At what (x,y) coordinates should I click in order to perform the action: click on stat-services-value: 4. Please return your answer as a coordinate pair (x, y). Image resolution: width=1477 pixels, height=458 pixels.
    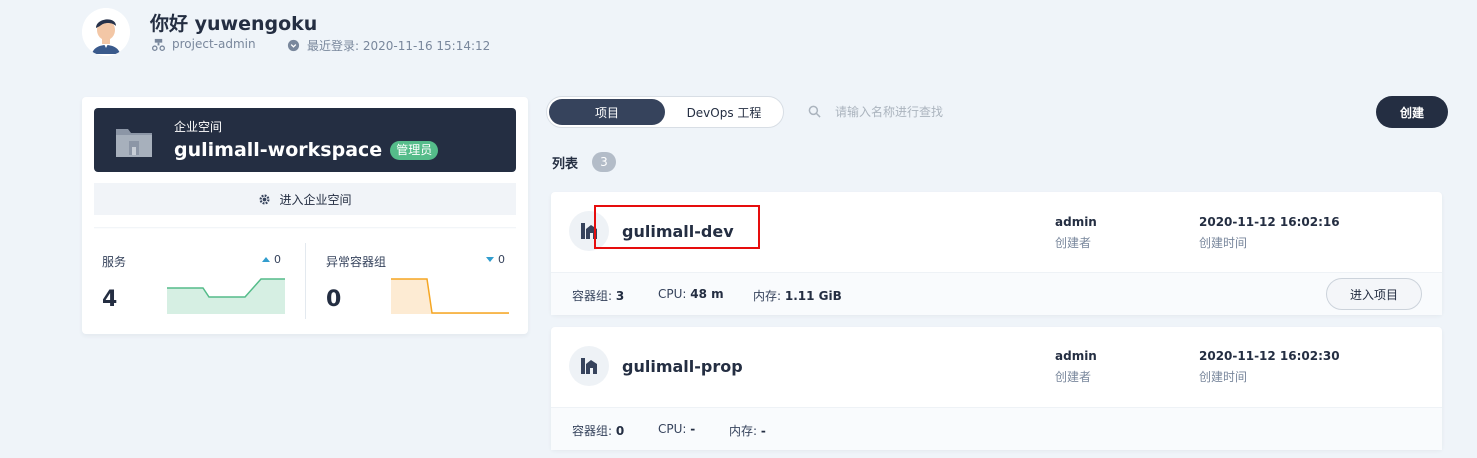
    Looking at the image, I should click on (110, 299).